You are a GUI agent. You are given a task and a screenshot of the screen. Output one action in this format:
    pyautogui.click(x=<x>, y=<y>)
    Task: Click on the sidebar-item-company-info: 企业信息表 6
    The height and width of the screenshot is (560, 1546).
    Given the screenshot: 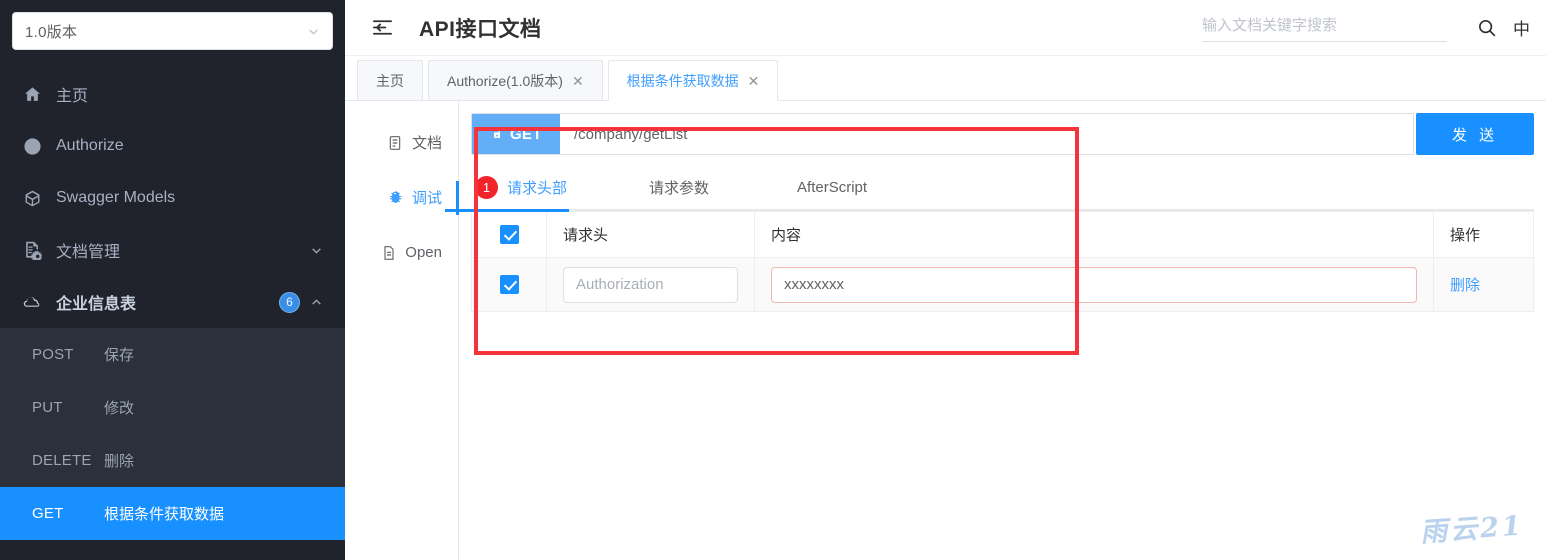 What is the action you would take?
    pyautogui.click(x=172, y=302)
    